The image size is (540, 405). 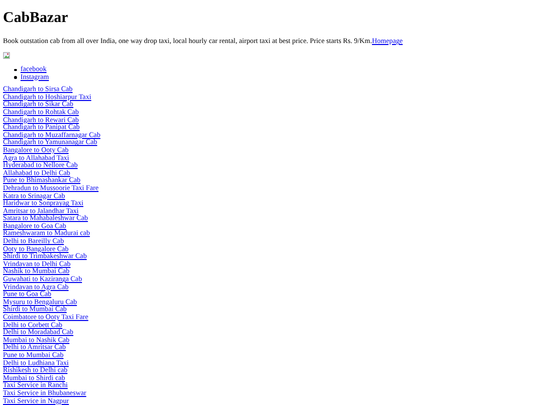 What do you see at coordinates (6, 55) in the screenshot?
I see `broken-image-icon` at bounding box center [6, 55].